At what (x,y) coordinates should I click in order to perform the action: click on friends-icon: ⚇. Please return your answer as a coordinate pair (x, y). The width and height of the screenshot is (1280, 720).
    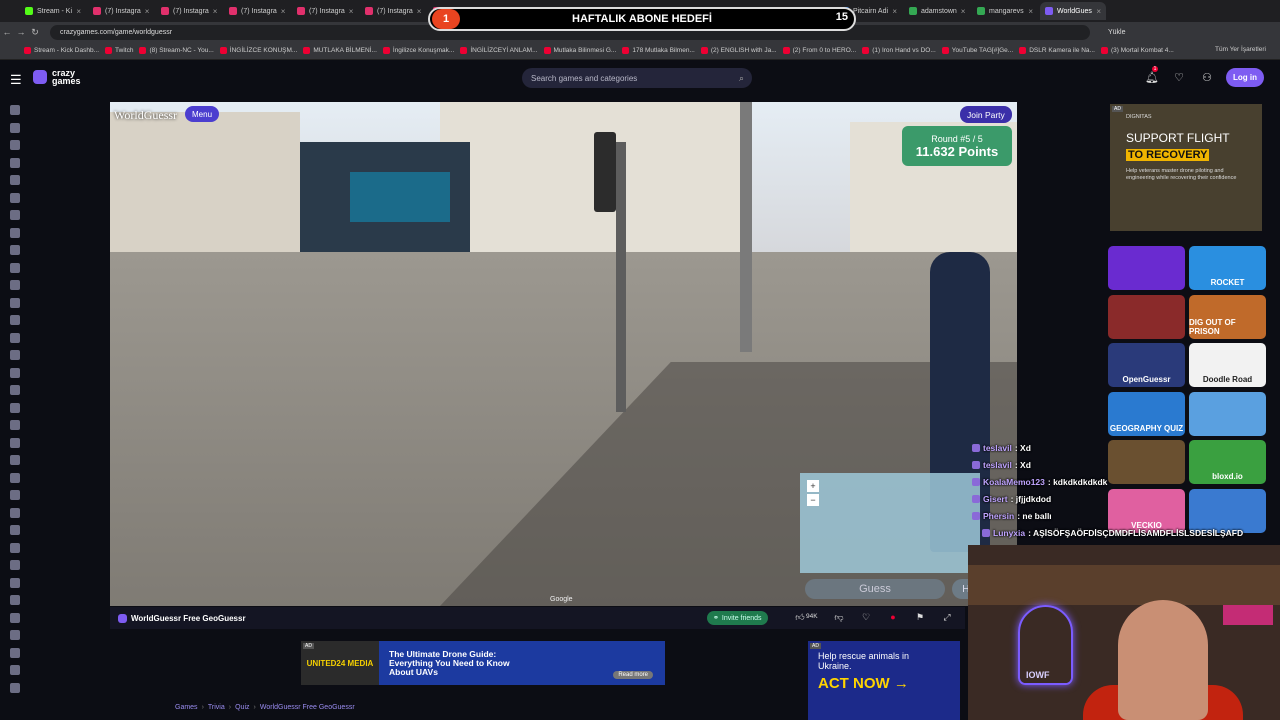
    Looking at the image, I should click on (1207, 78).